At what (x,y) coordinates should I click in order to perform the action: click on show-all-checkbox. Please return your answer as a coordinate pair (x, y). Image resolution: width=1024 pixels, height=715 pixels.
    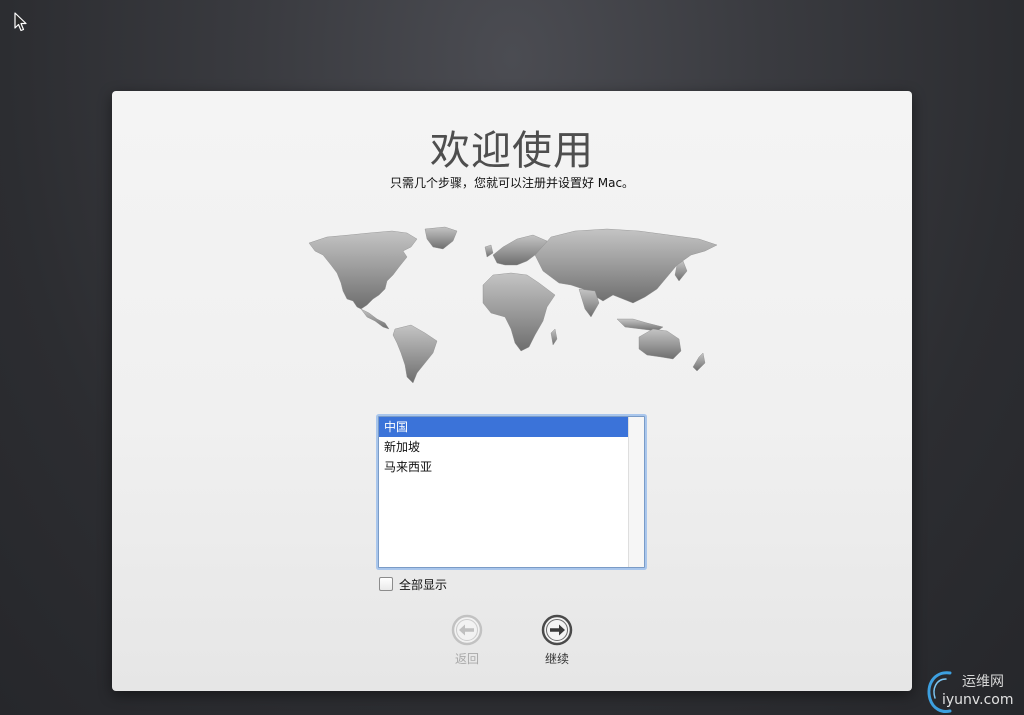
    Looking at the image, I should click on (386, 584).